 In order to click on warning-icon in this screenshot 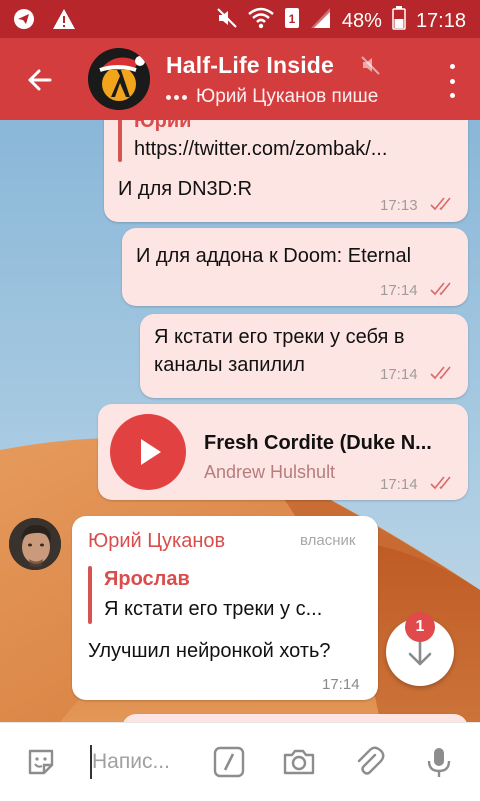, I will do `click(64, 22)`.